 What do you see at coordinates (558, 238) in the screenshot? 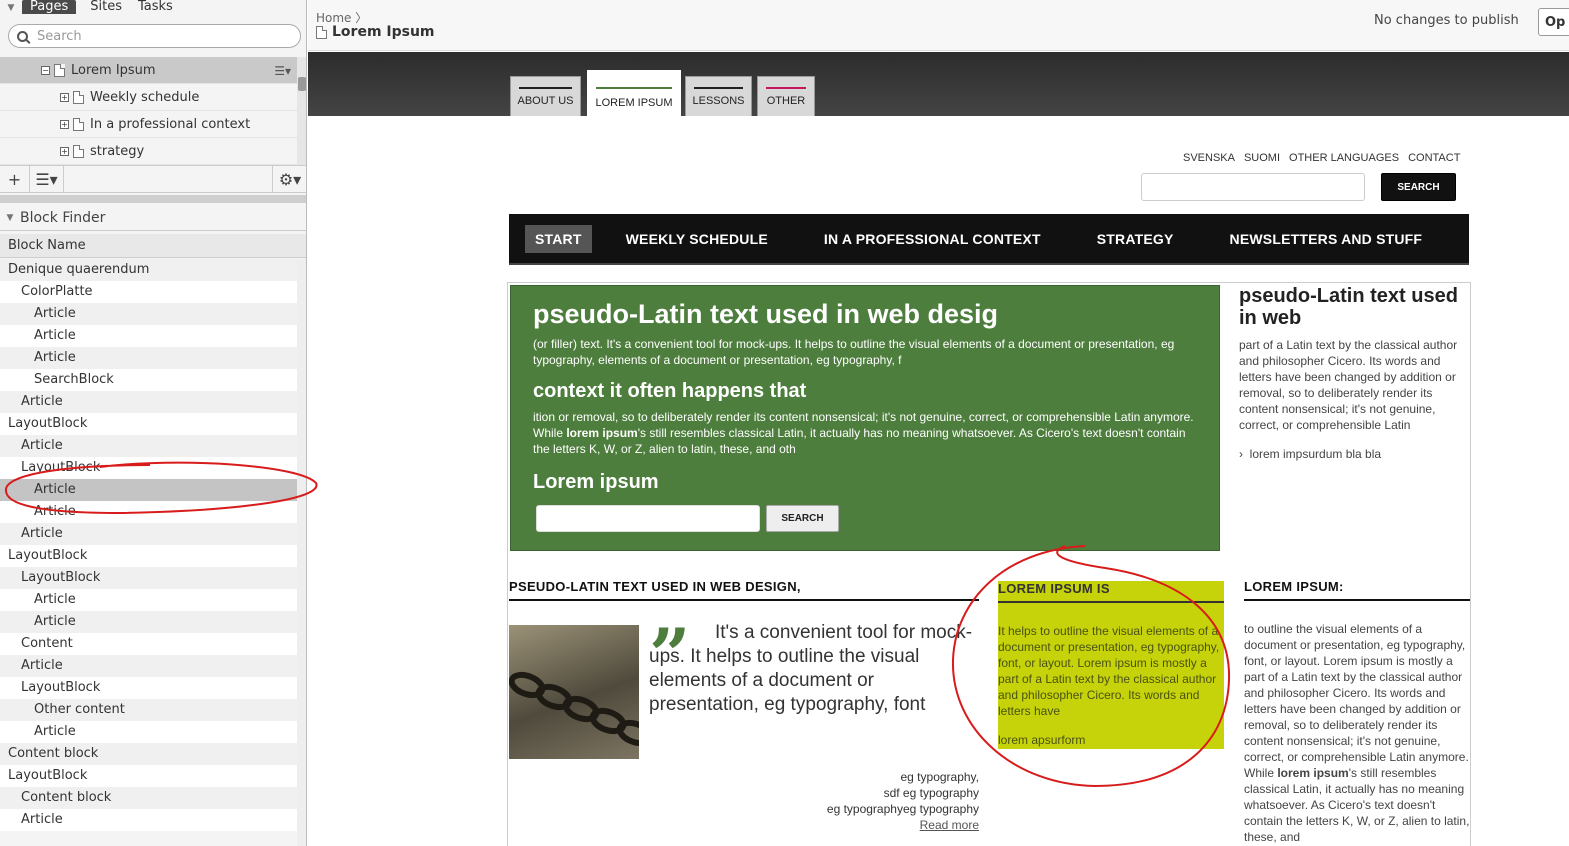
I see `menu-start: START` at bounding box center [558, 238].